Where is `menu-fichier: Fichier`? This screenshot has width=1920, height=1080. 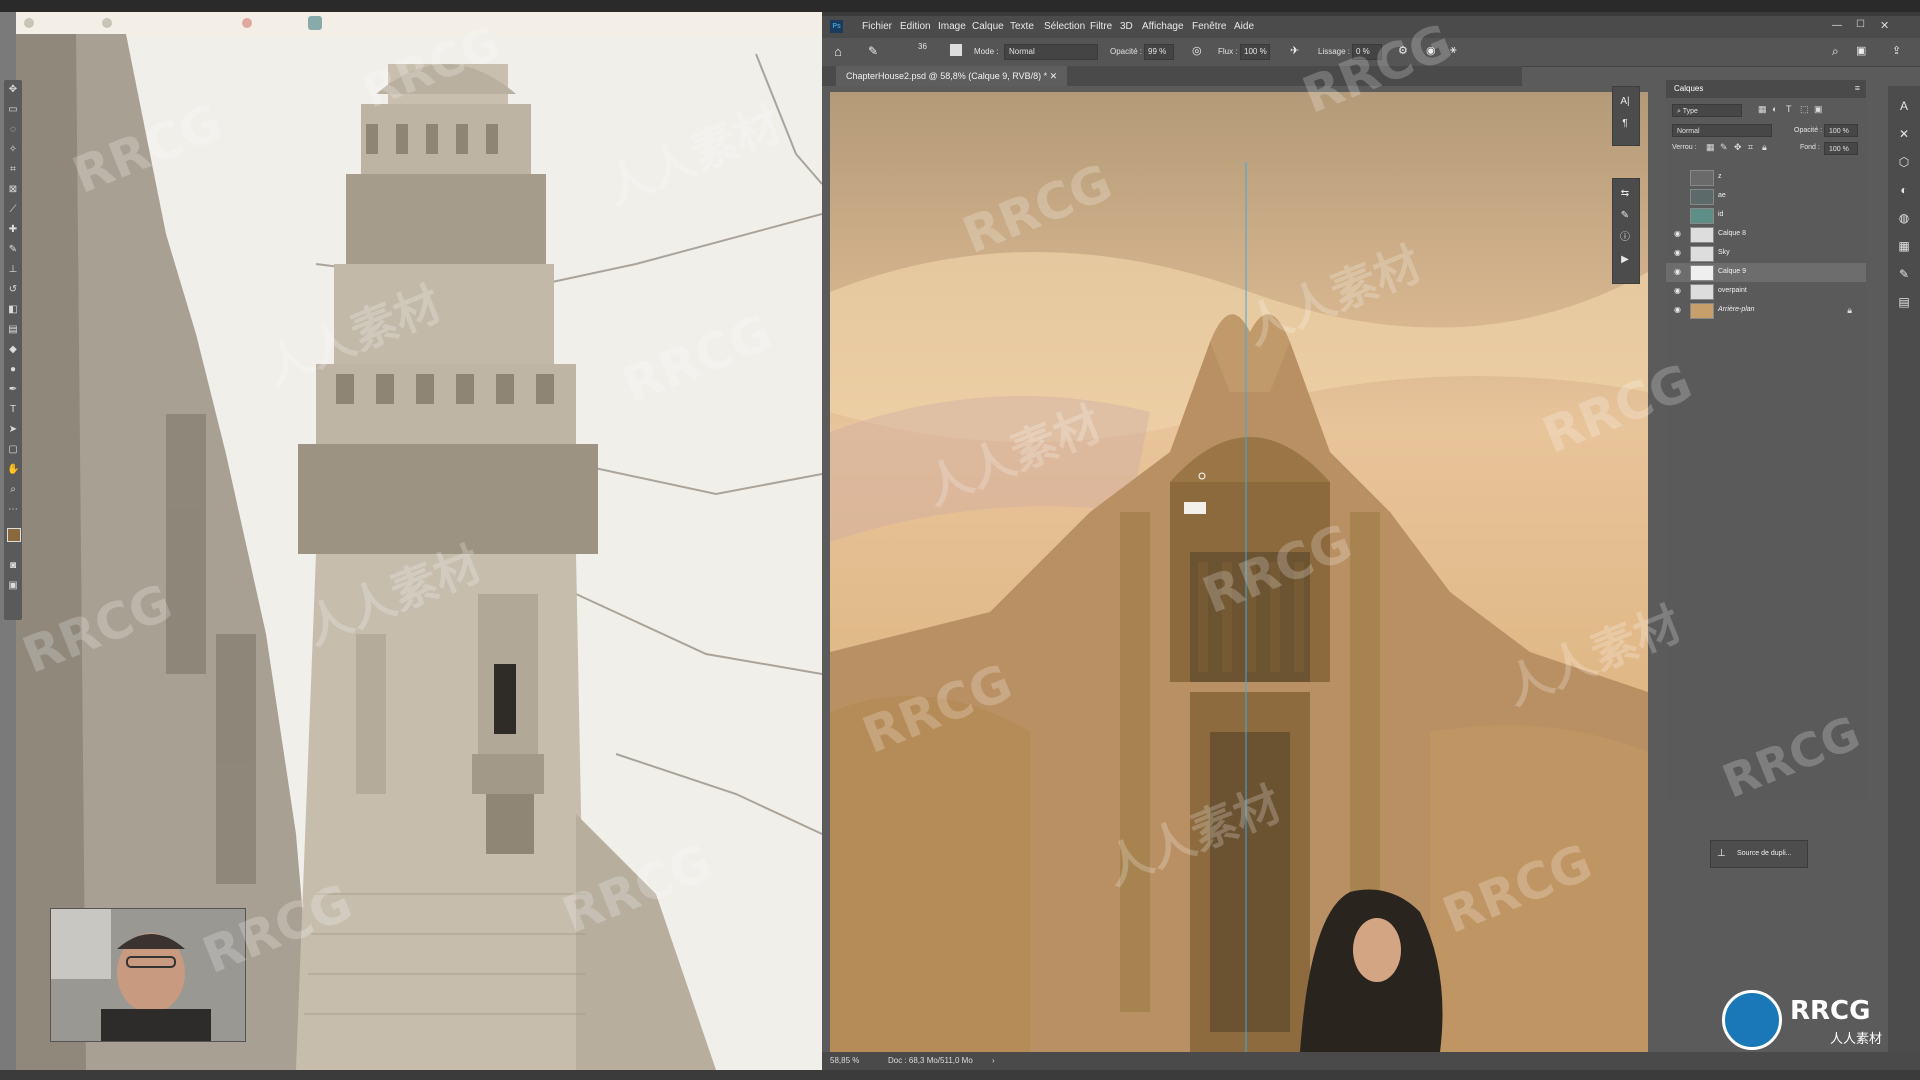
menu-fichier: Fichier is located at coordinates (877, 26).